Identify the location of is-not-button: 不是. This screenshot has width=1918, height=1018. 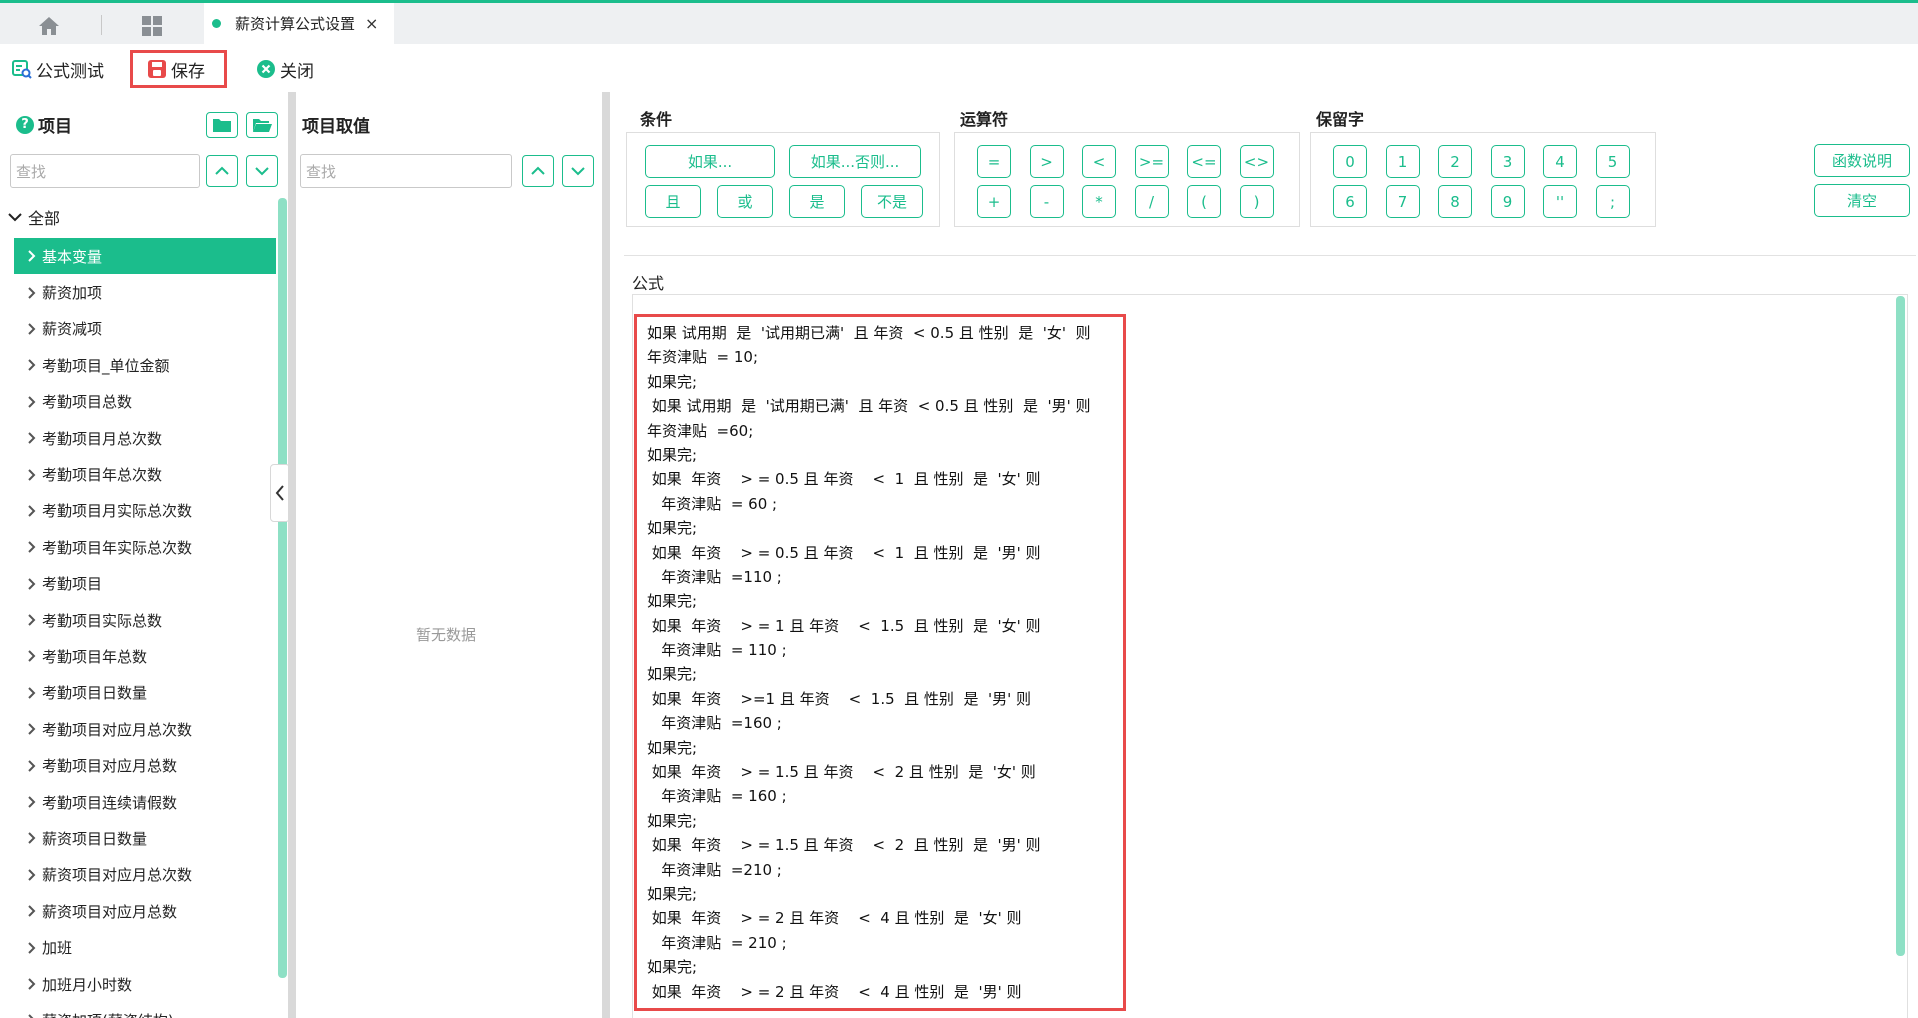
(892, 201).